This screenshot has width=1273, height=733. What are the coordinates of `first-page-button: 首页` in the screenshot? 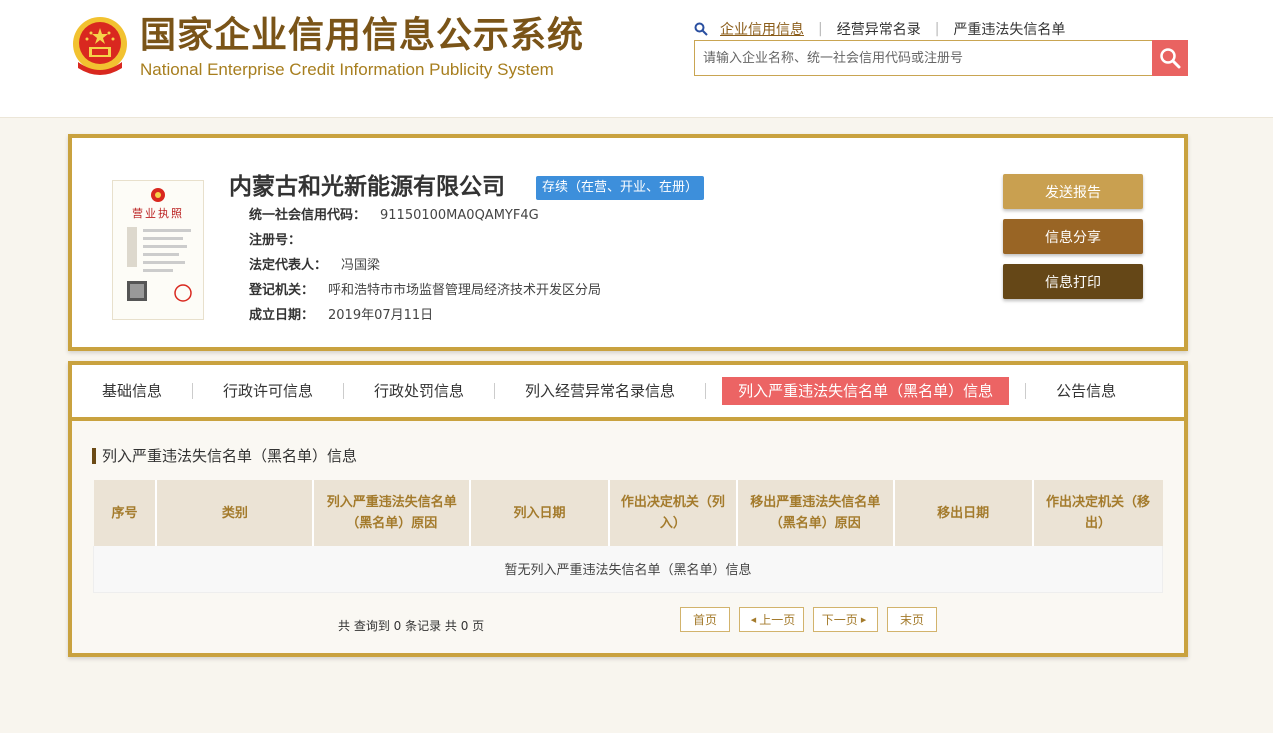 It's located at (705, 619).